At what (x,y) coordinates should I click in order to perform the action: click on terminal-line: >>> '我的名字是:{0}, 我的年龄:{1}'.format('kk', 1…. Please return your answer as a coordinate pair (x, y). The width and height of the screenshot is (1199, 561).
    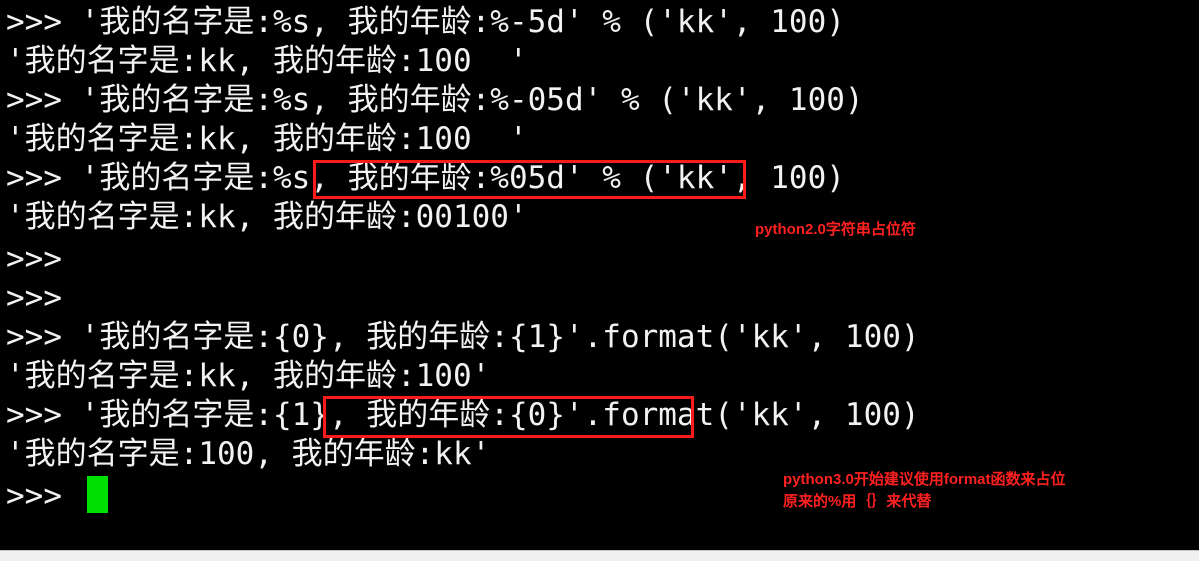
    Looking at the image, I should click on (463, 337).